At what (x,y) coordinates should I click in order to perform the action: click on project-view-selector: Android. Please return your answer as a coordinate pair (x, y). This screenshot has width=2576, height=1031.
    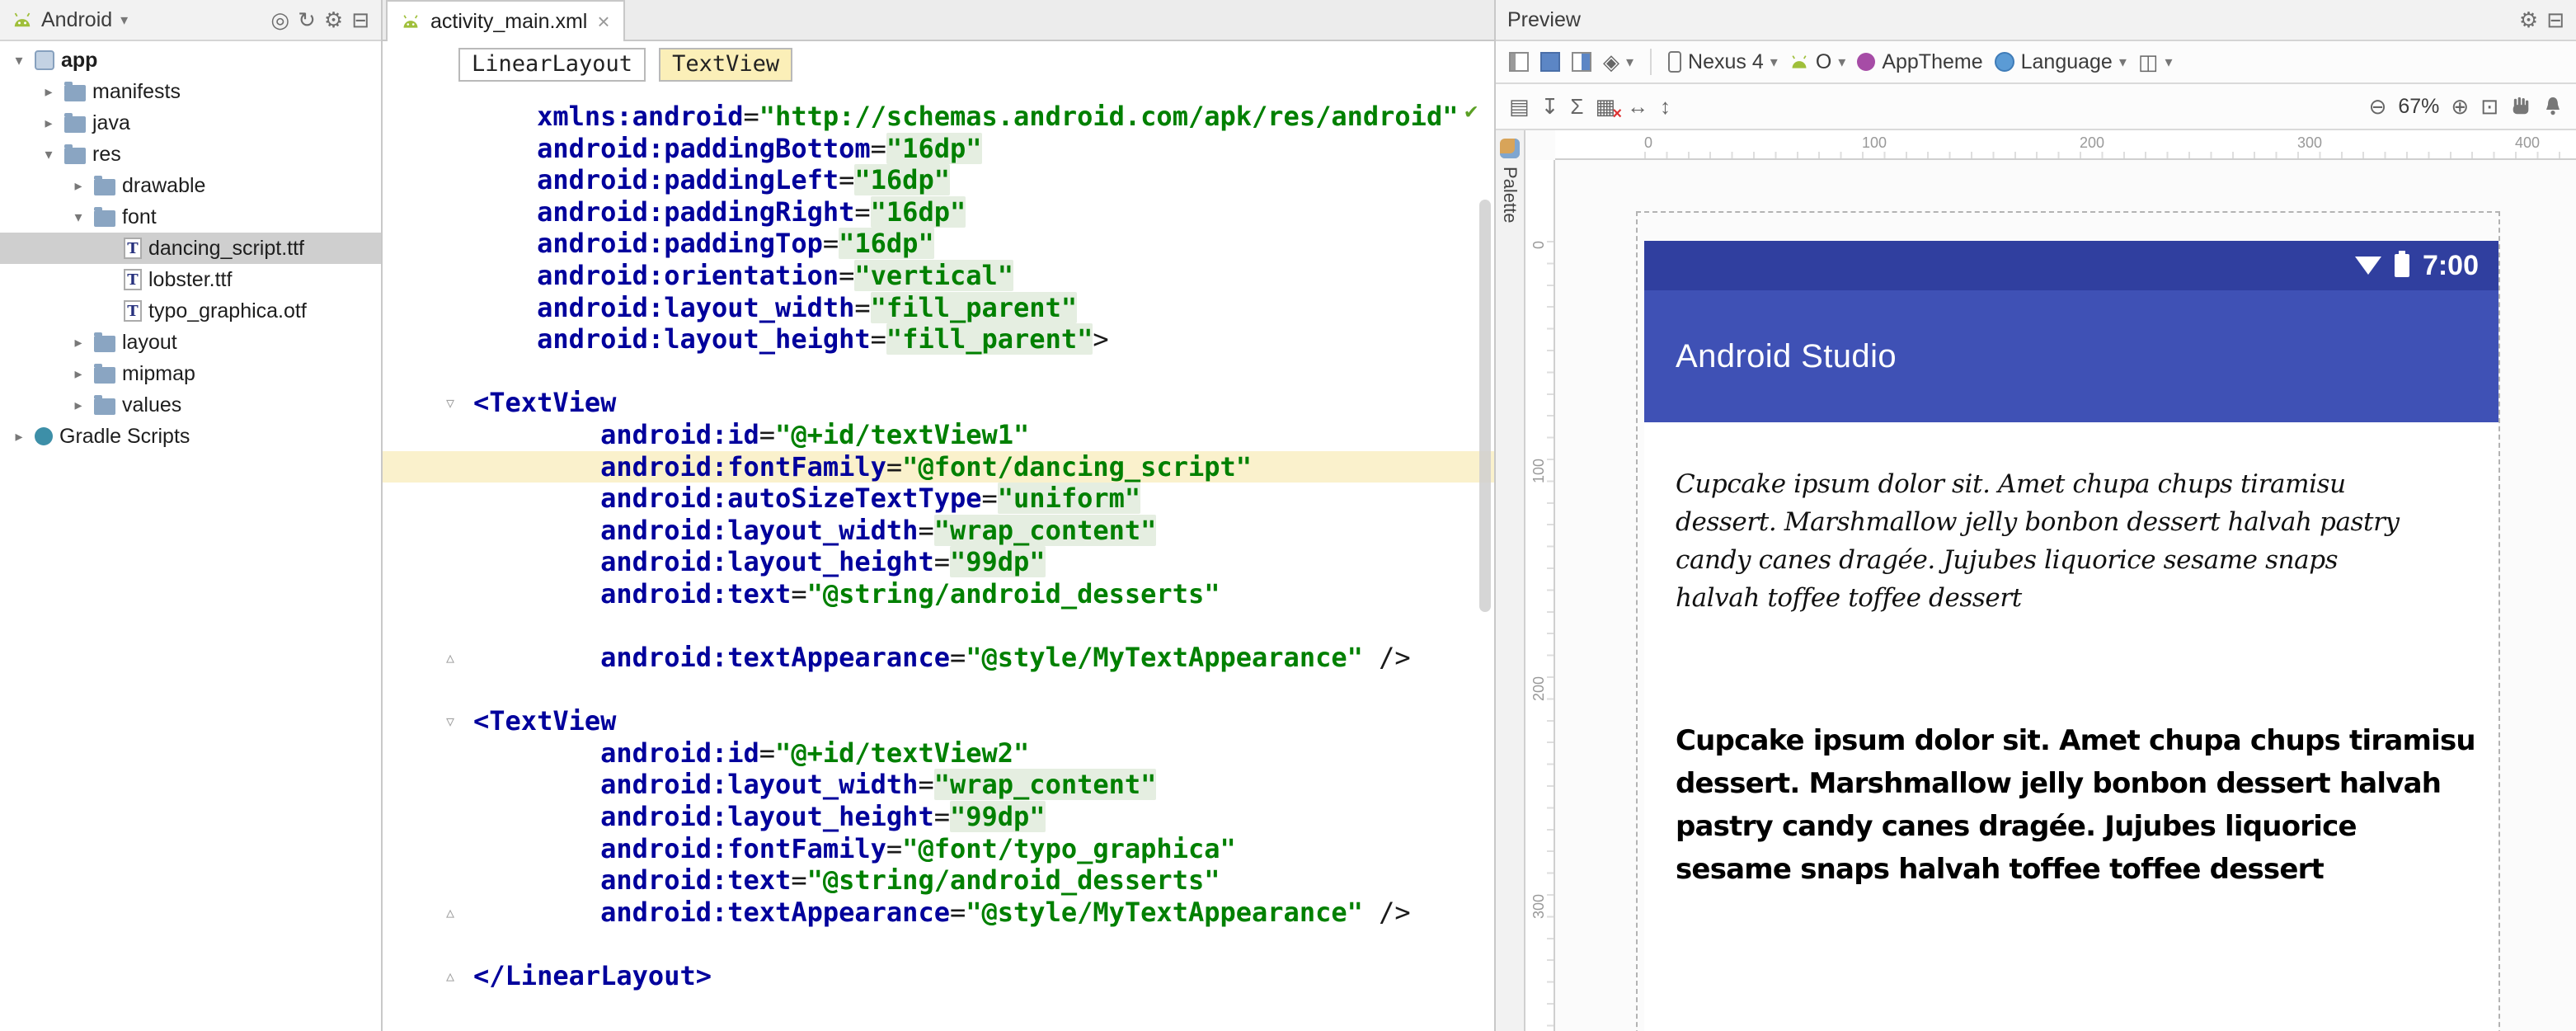
    Looking at the image, I should click on (76, 20).